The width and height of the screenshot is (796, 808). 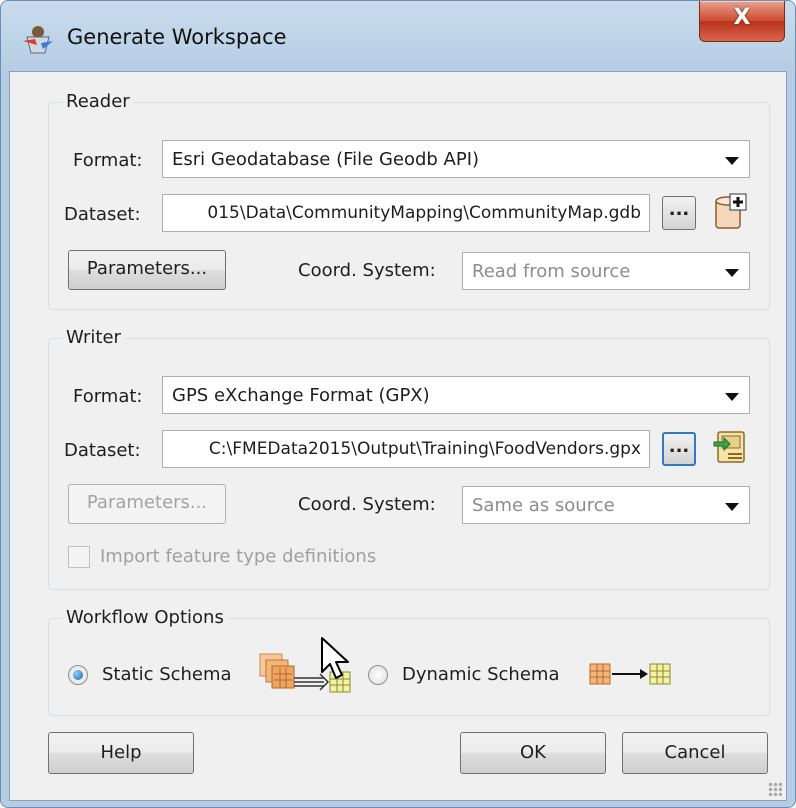 What do you see at coordinates (301, 395) in the screenshot?
I see `writer-format-value: GPS eXchange Format (GPX)` at bounding box center [301, 395].